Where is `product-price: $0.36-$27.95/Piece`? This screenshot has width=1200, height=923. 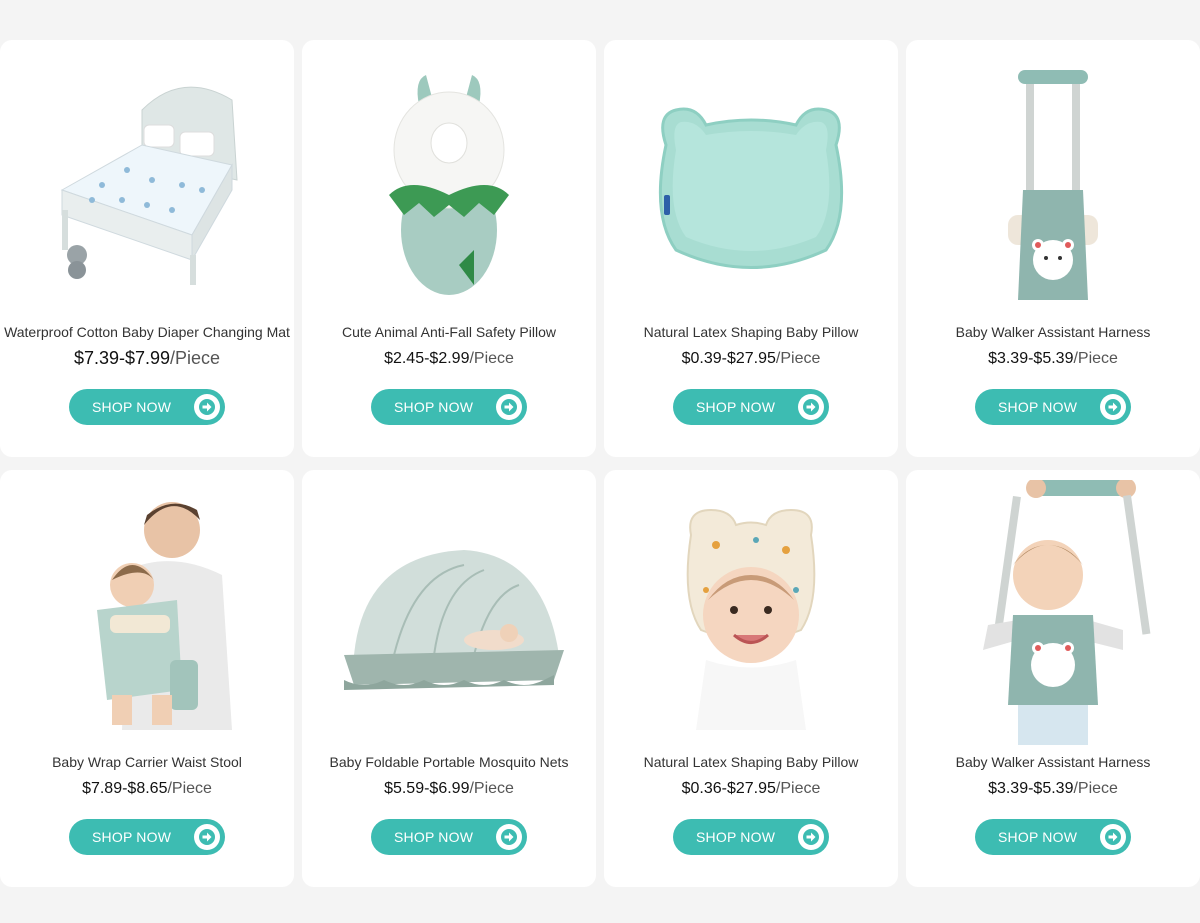 product-price: $0.36-$27.95/Piece is located at coordinates (751, 788).